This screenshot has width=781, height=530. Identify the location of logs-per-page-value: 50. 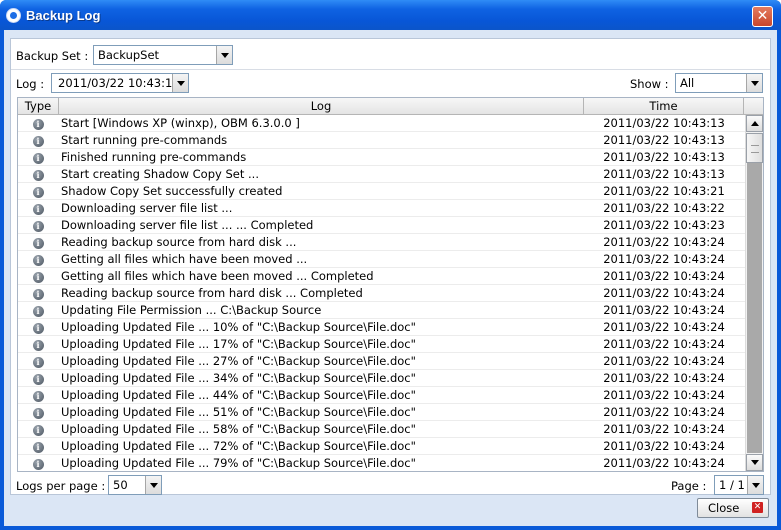
(120, 485).